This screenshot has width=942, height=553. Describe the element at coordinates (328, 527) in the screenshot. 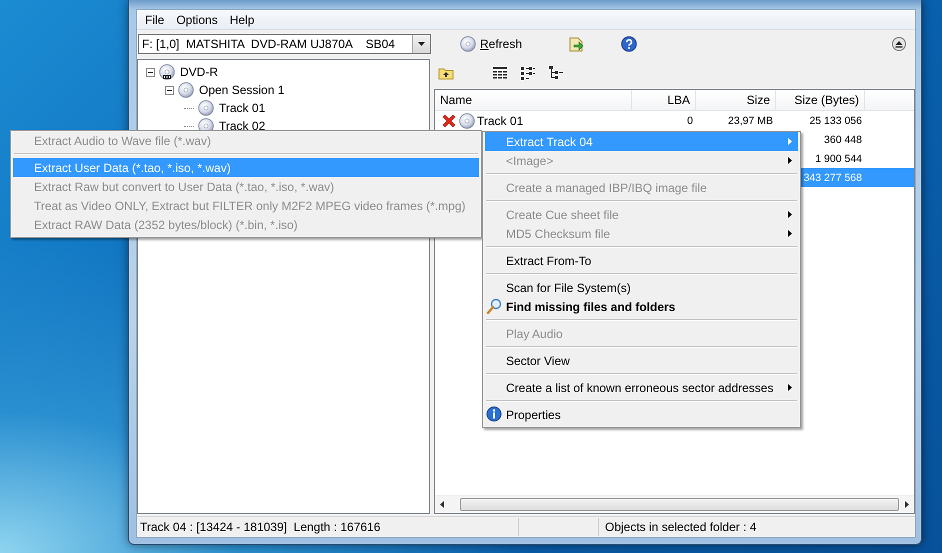

I see `status-text: Track 04 : [13424 - 181039] Length : 167616` at that location.